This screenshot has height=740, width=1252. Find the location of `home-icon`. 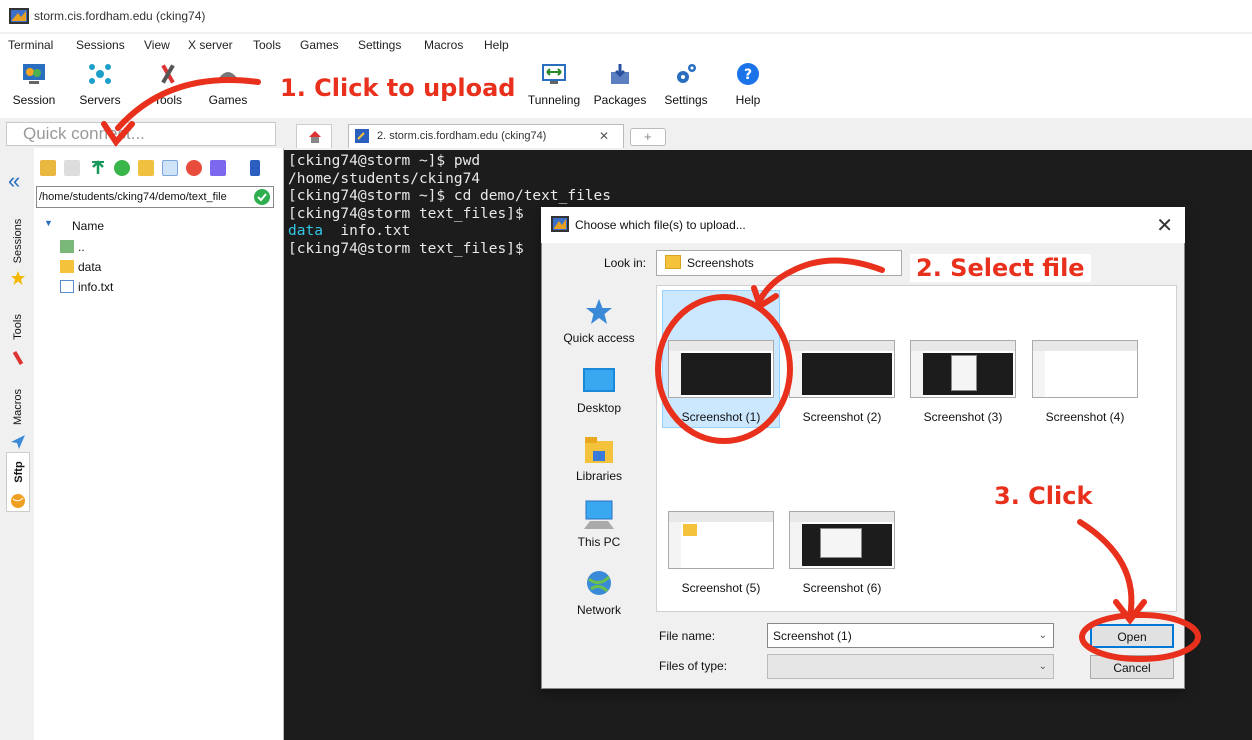

home-icon is located at coordinates (315, 137).